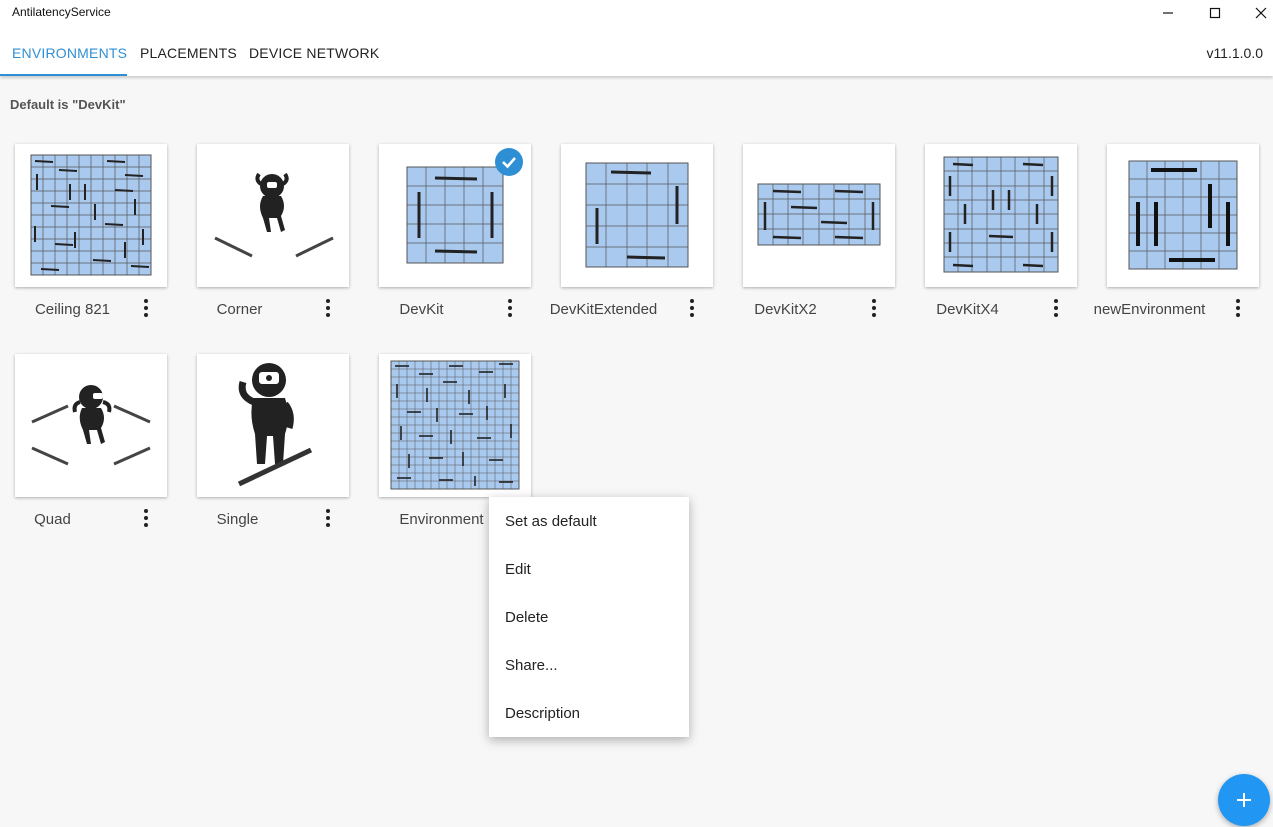  What do you see at coordinates (509, 162) in the screenshot?
I see `default-check-icon` at bounding box center [509, 162].